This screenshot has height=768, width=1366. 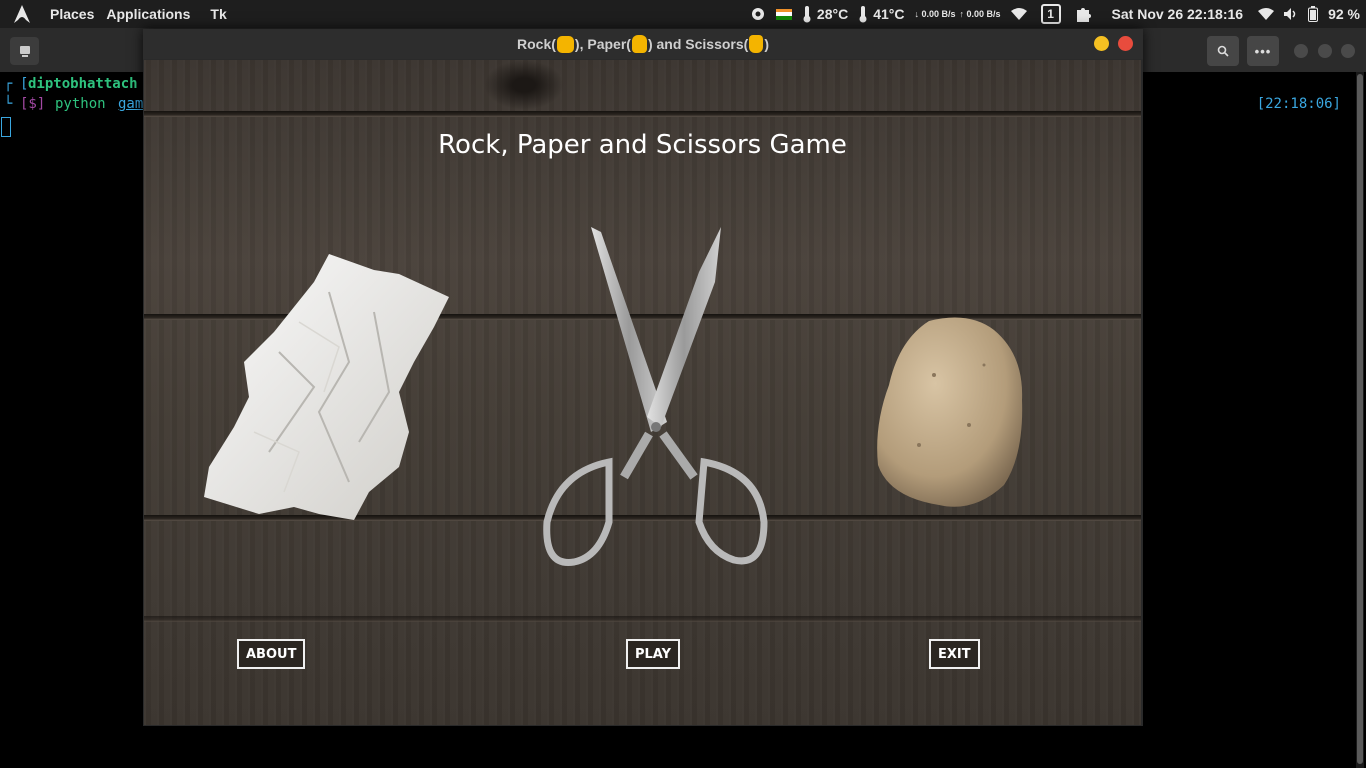 What do you see at coordinates (1266, 14) in the screenshot?
I see `wifi-status-icon` at bounding box center [1266, 14].